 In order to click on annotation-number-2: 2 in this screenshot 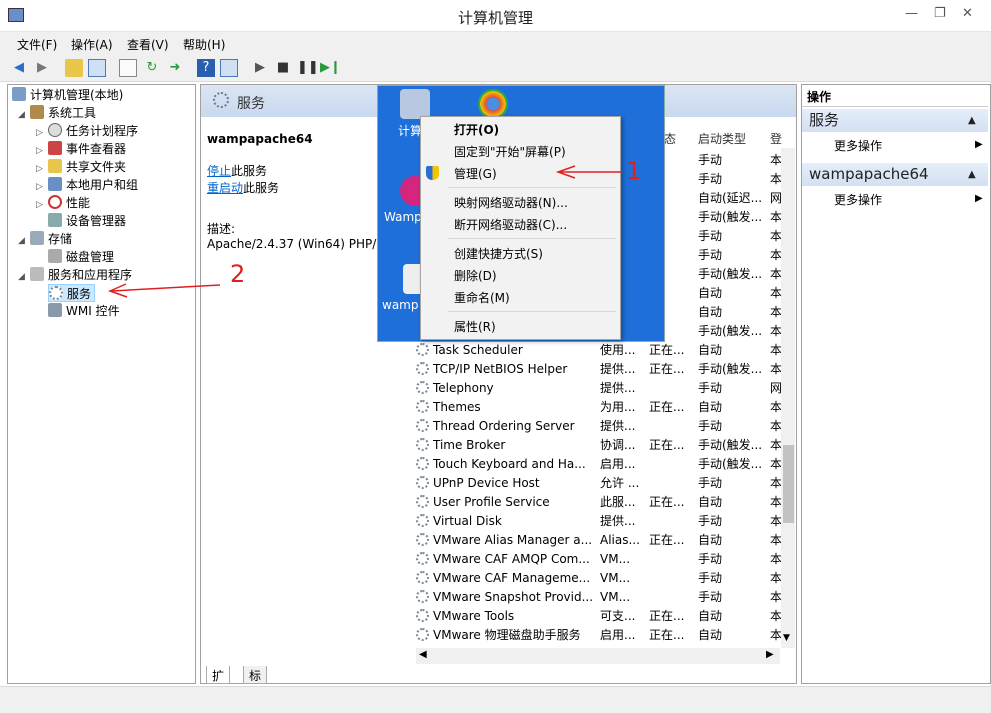, I will do `click(238, 274)`.